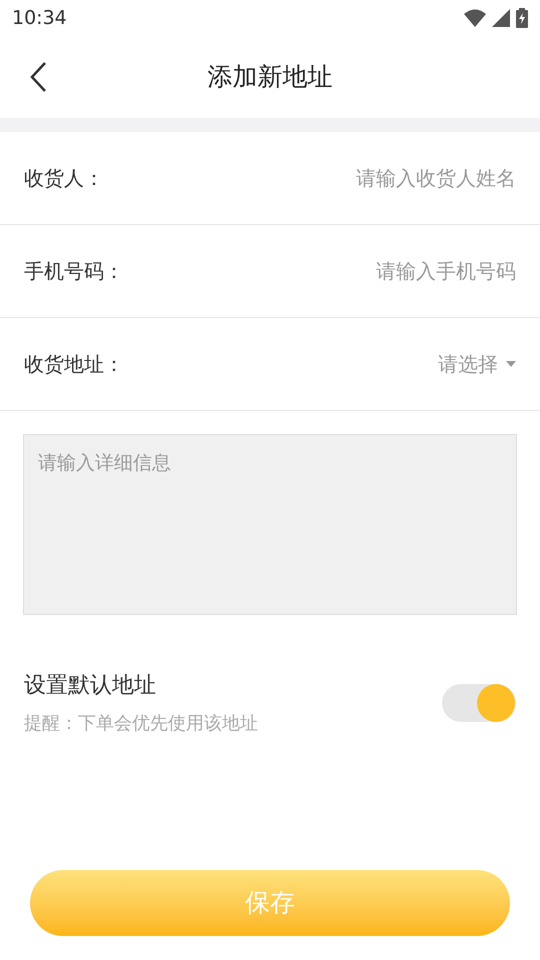 The height and width of the screenshot is (960, 540). Describe the element at coordinates (511, 364) in the screenshot. I see `caret-icon` at that location.